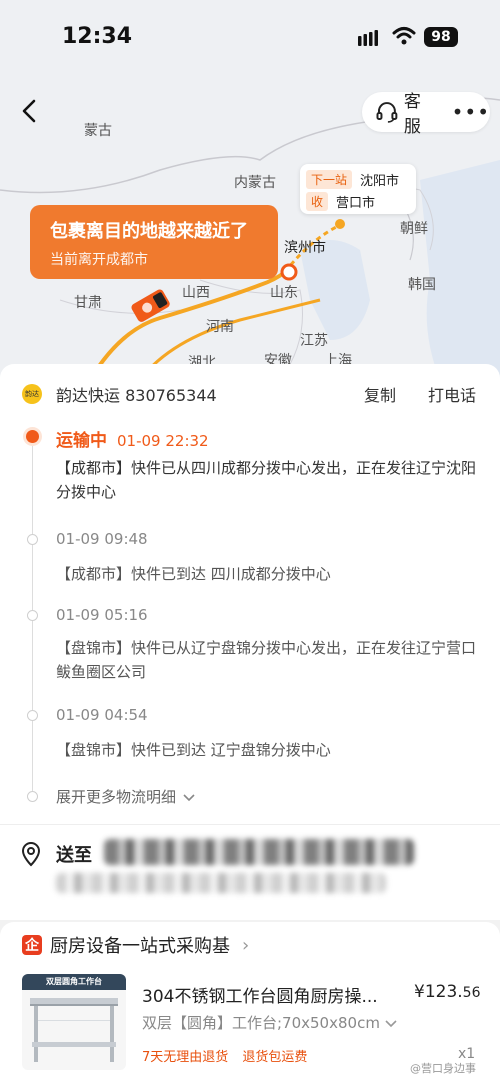  Describe the element at coordinates (380, 181) in the screenshot. I see `next-station-city: 沈阳市` at that location.